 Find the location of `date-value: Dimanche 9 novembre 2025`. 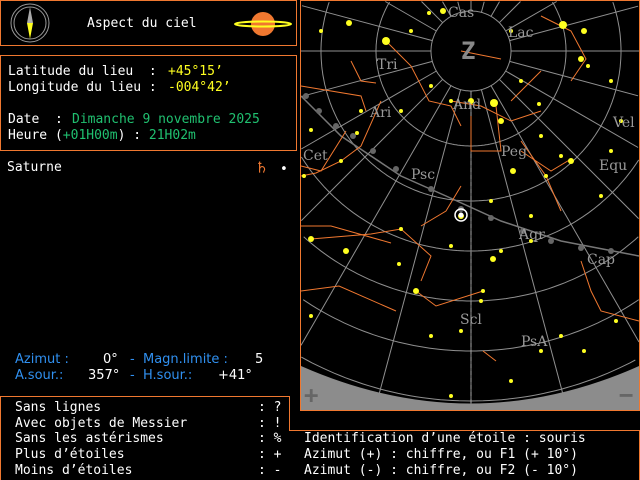

date-value: Dimanche 9 novembre 2025 is located at coordinates (166, 119).